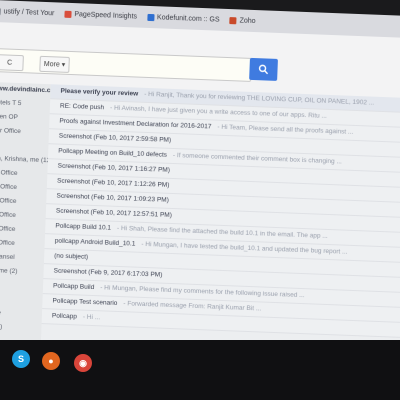 The image size is (400, 400). Describe the element at coordinates (113, 153) in the screenshot. I see `mail-subject: Pollcapp Meeting on Build_10 defects` at that location.